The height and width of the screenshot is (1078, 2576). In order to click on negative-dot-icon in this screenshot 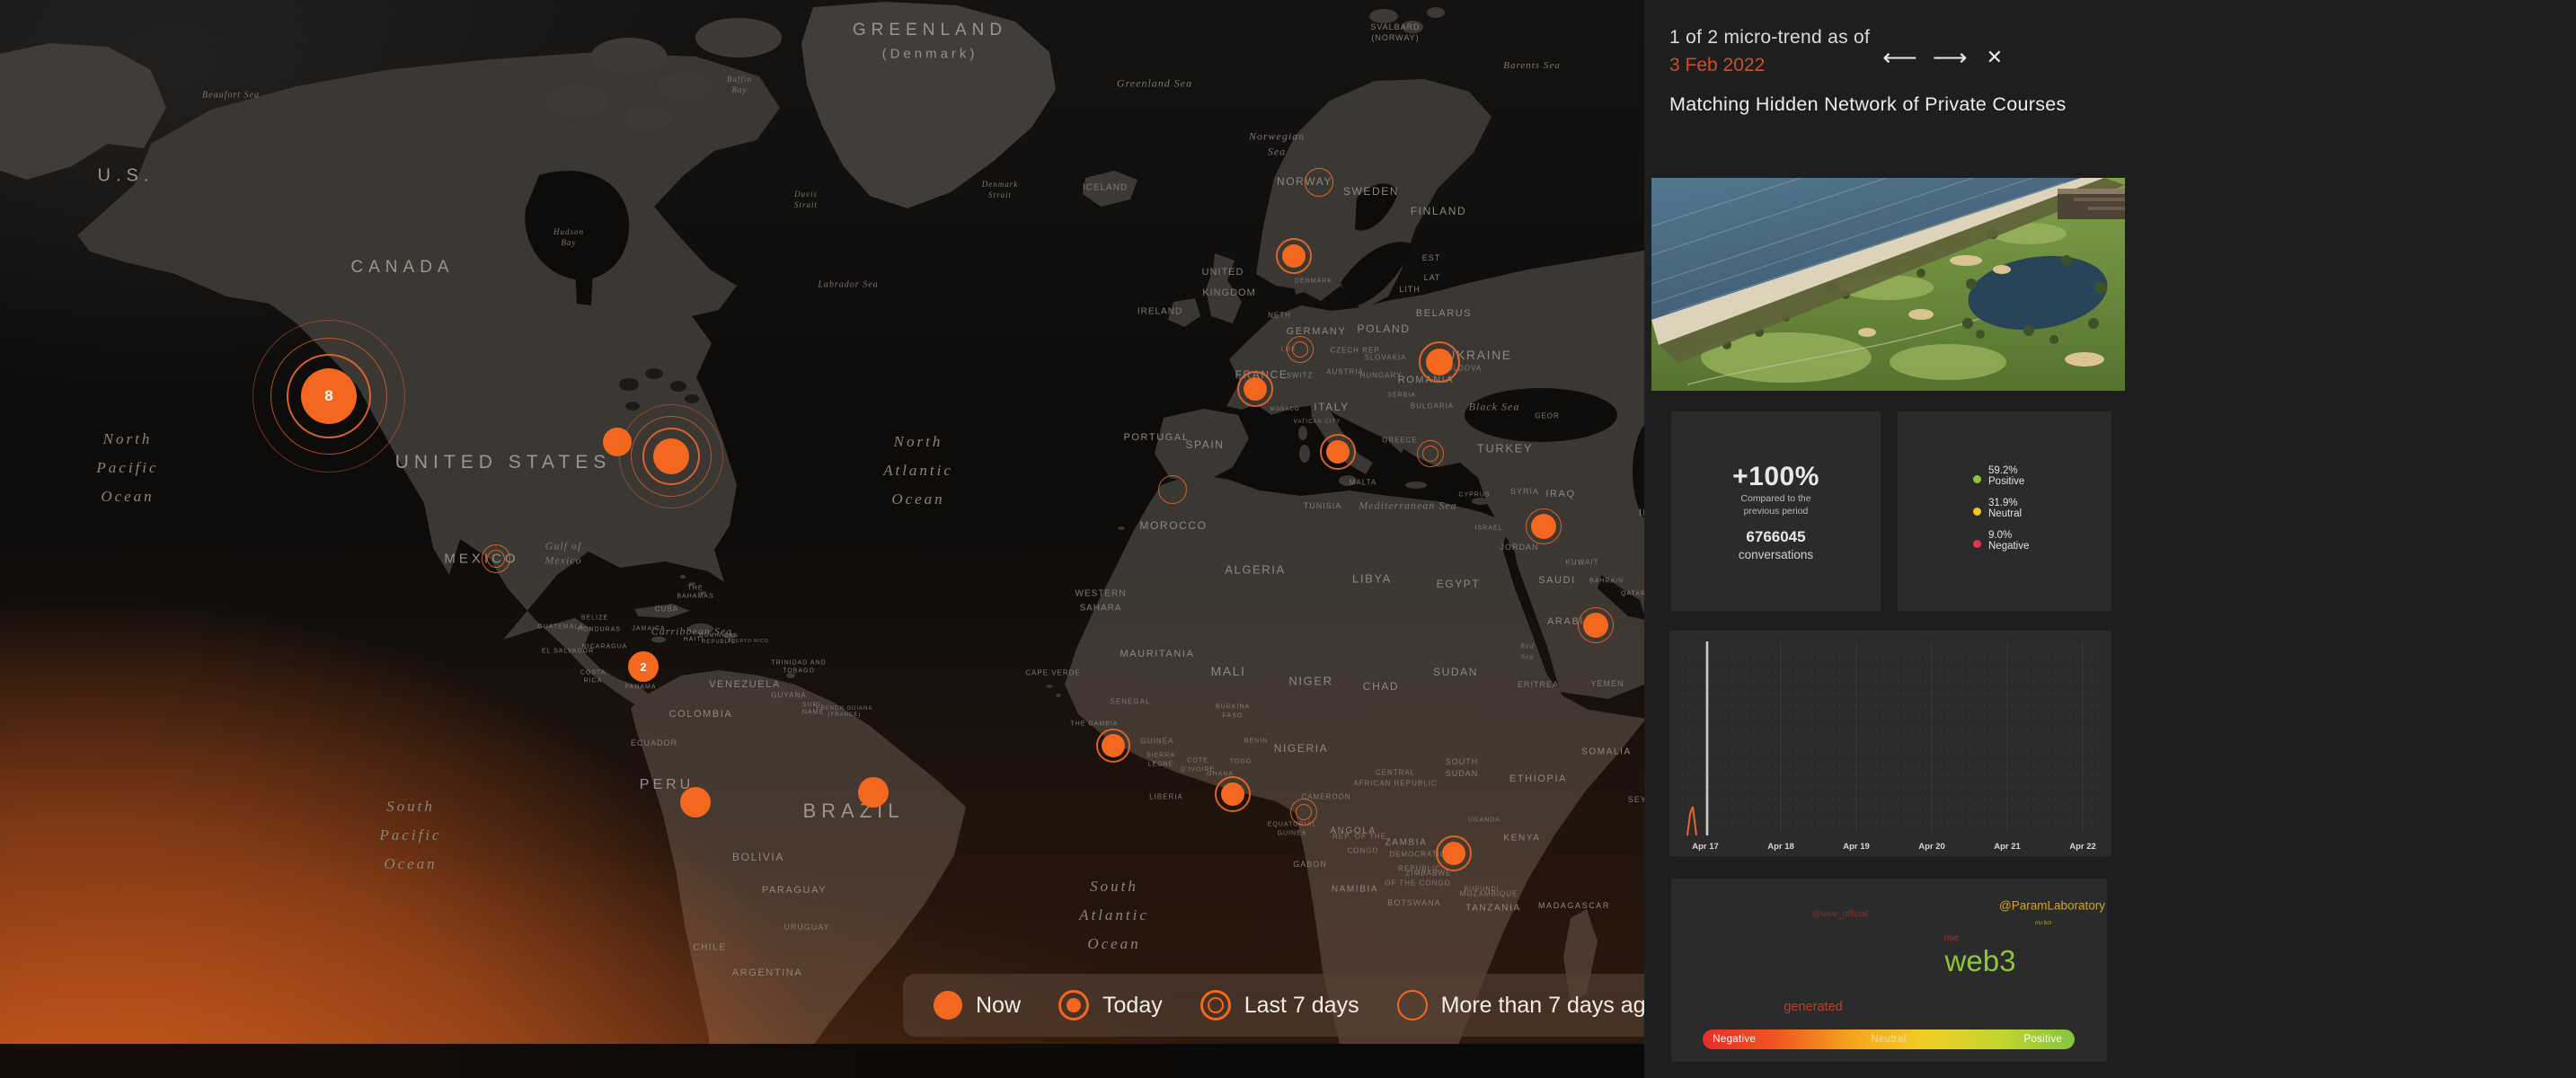, I will do `click(1977, 544)`.